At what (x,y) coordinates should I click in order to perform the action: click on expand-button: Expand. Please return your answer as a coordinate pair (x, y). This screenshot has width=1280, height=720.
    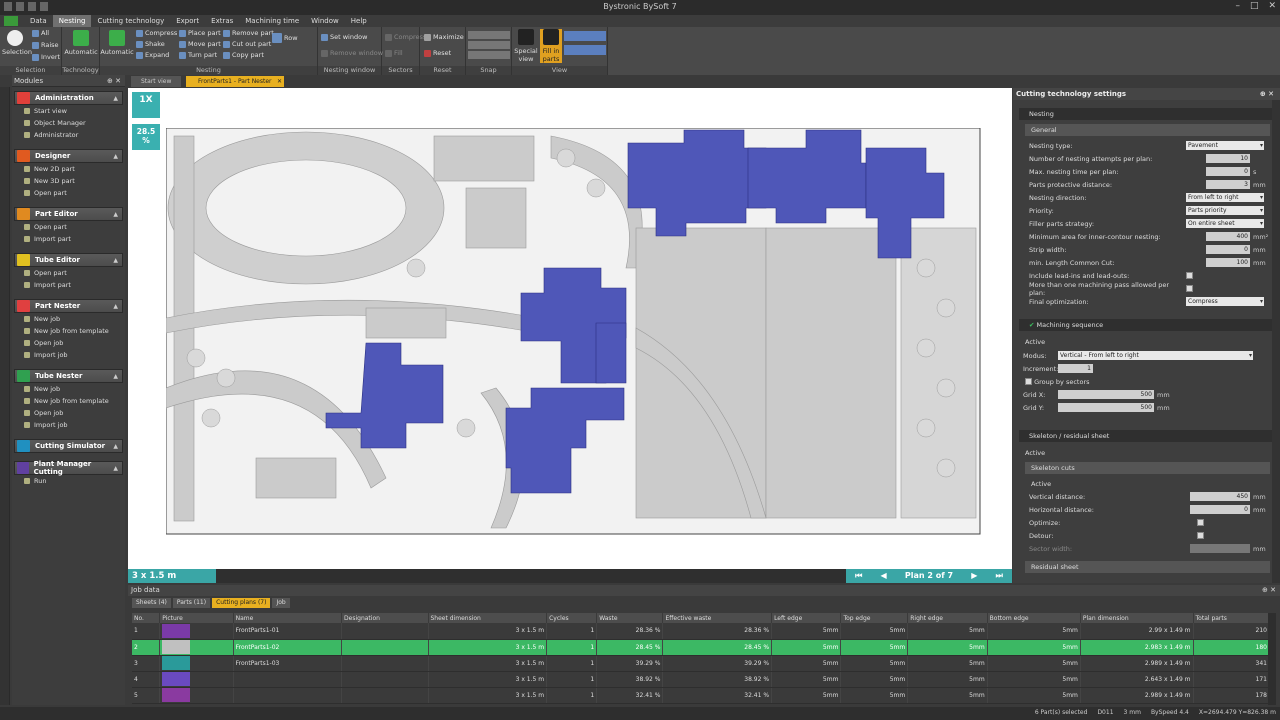
    Looking at the image, I should click on (152, 55).